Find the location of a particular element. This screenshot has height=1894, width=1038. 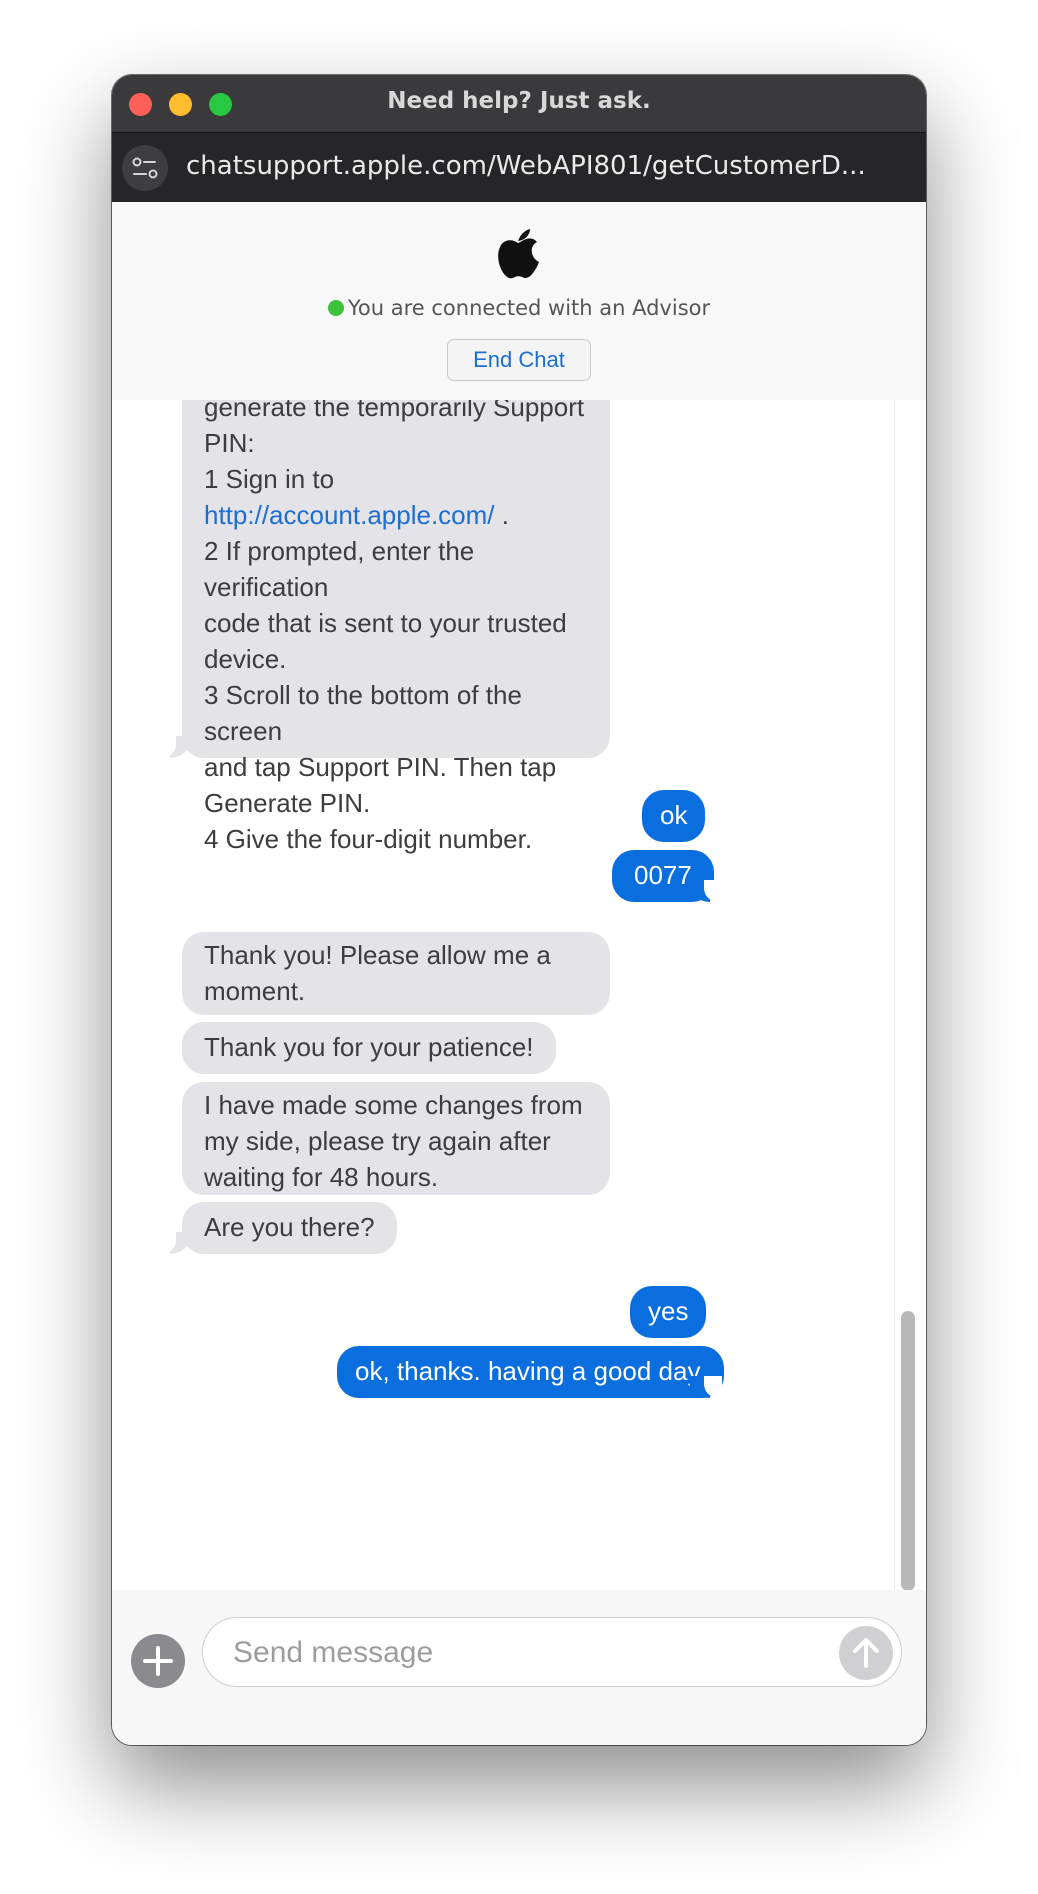

composer-bar is located at coordinates (519, 1667).